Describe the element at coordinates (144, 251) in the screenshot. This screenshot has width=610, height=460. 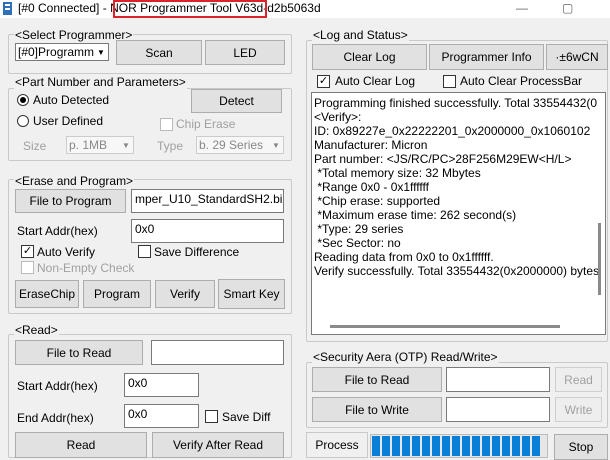
I see `save-difference-checkbox` at that location.